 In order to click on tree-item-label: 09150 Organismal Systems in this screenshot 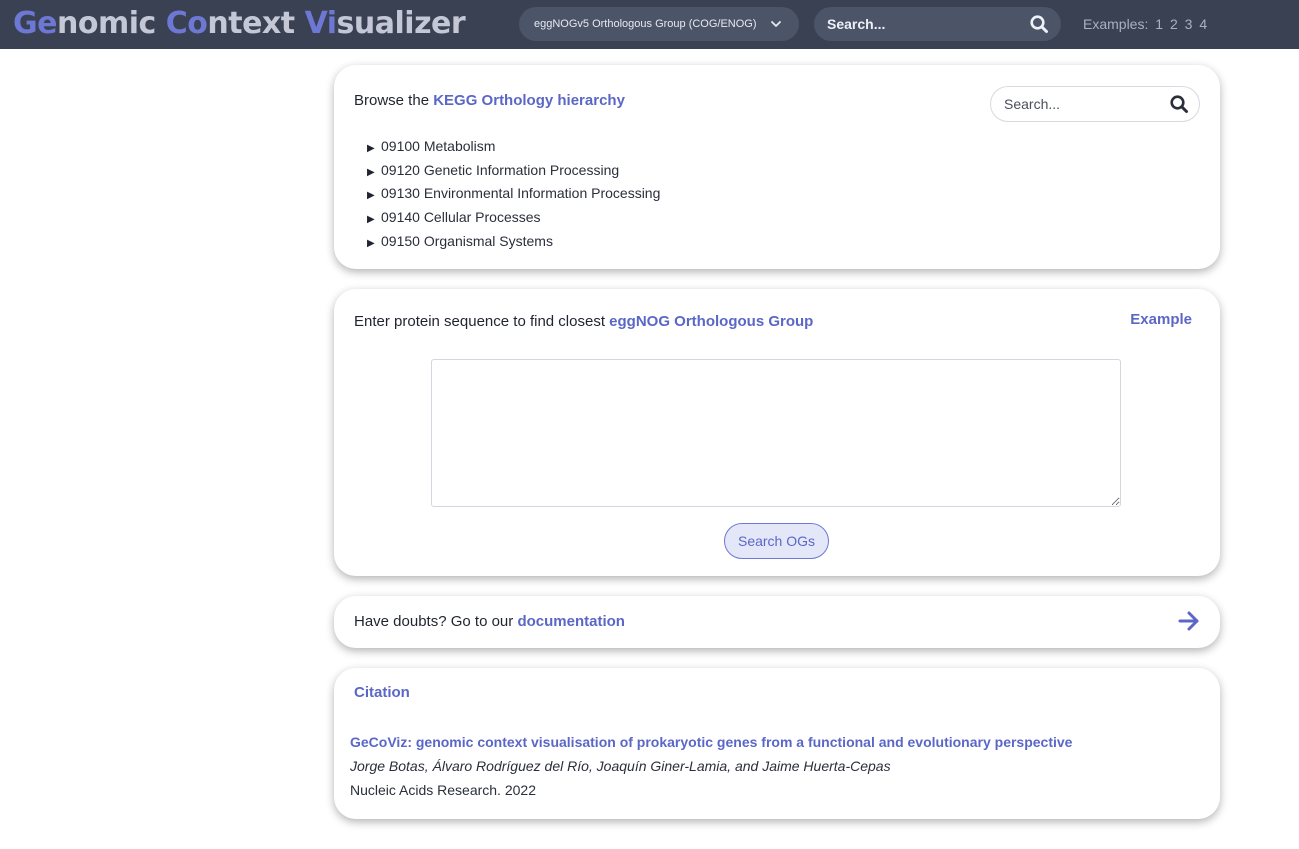, I will do `click(467, 240)`.